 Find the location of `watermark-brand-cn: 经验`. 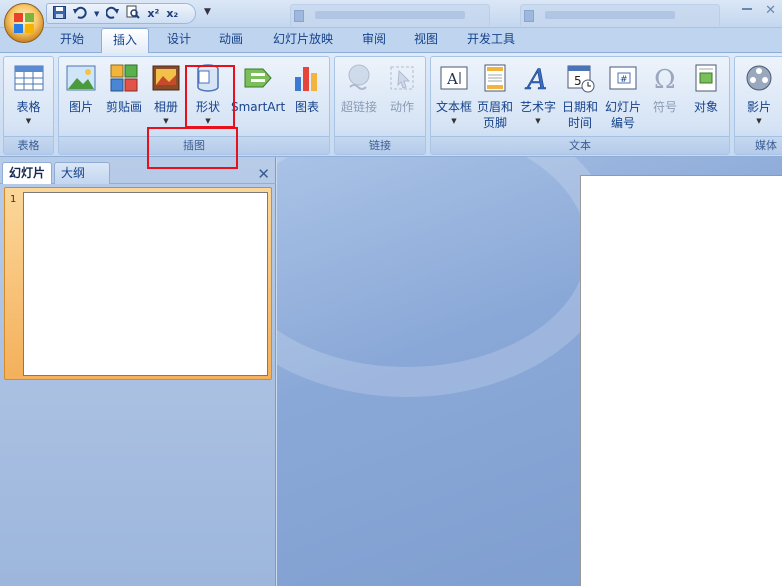

watermark-brand-cn: 经验 is located at coordinates (714, 542).